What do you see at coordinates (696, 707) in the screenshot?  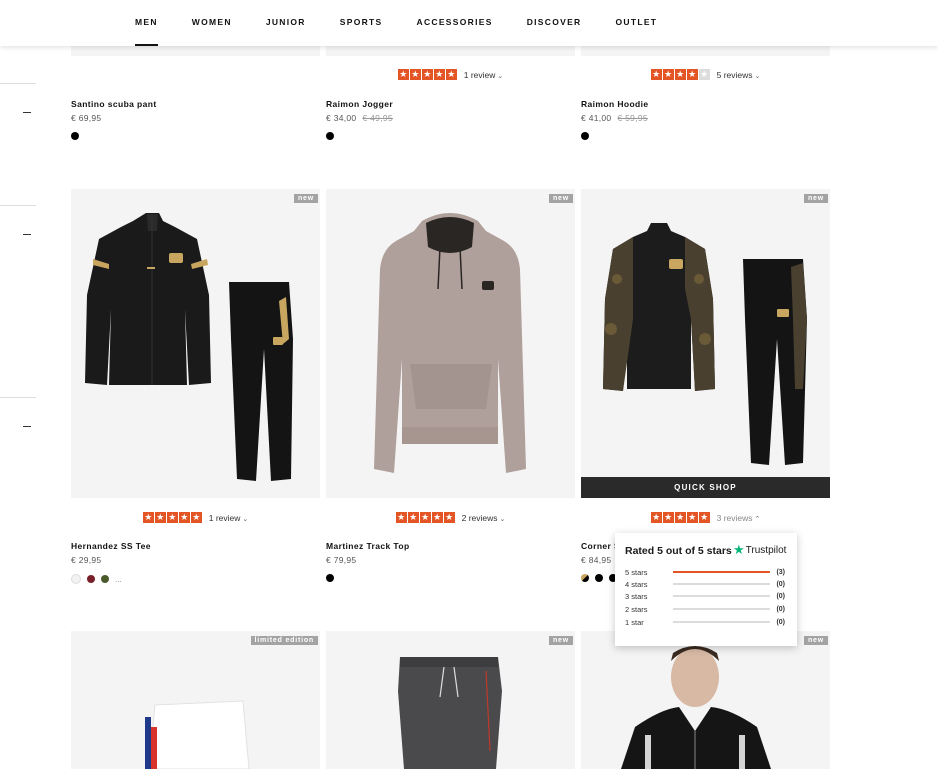 I see `model-image` at bounding box center [696, 707].